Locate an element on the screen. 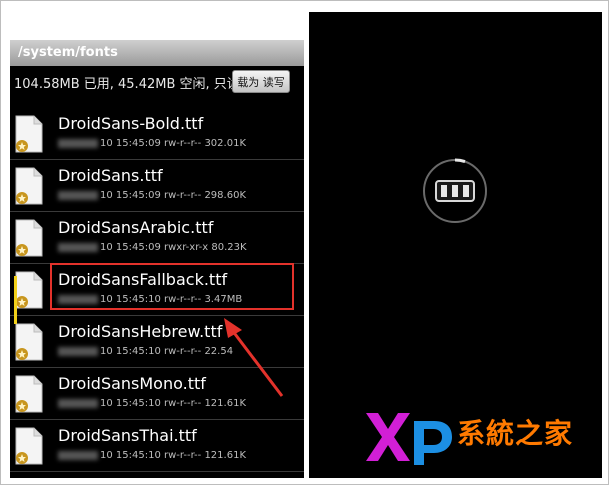  brand-text: 系統之家 is located at coordinates (515, 433).